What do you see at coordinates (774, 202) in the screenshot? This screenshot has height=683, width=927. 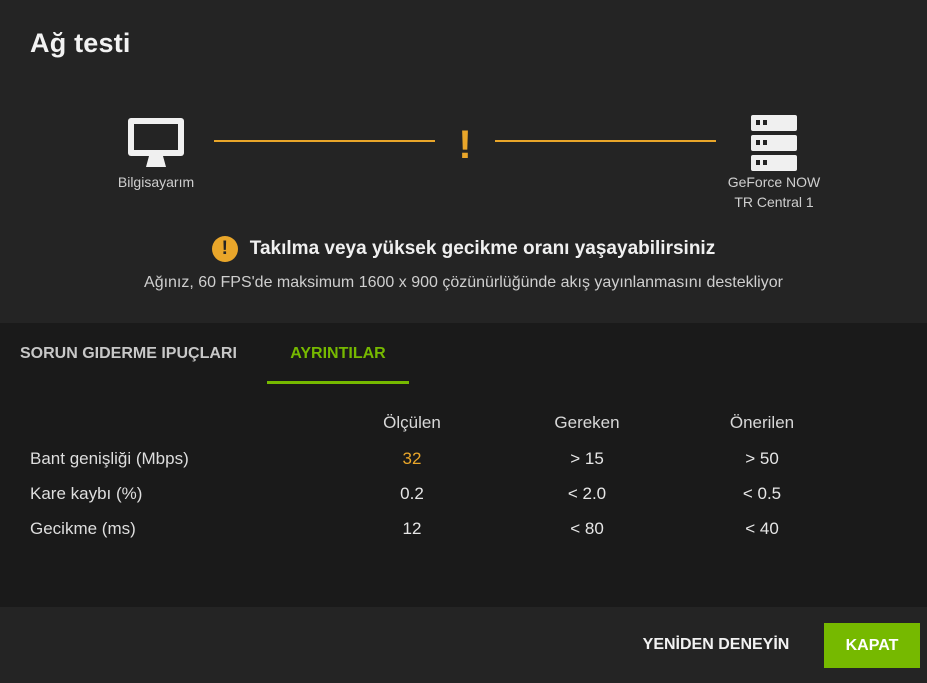 I see `server-label-region: TR Central 1` at bounding box center [774, 202].